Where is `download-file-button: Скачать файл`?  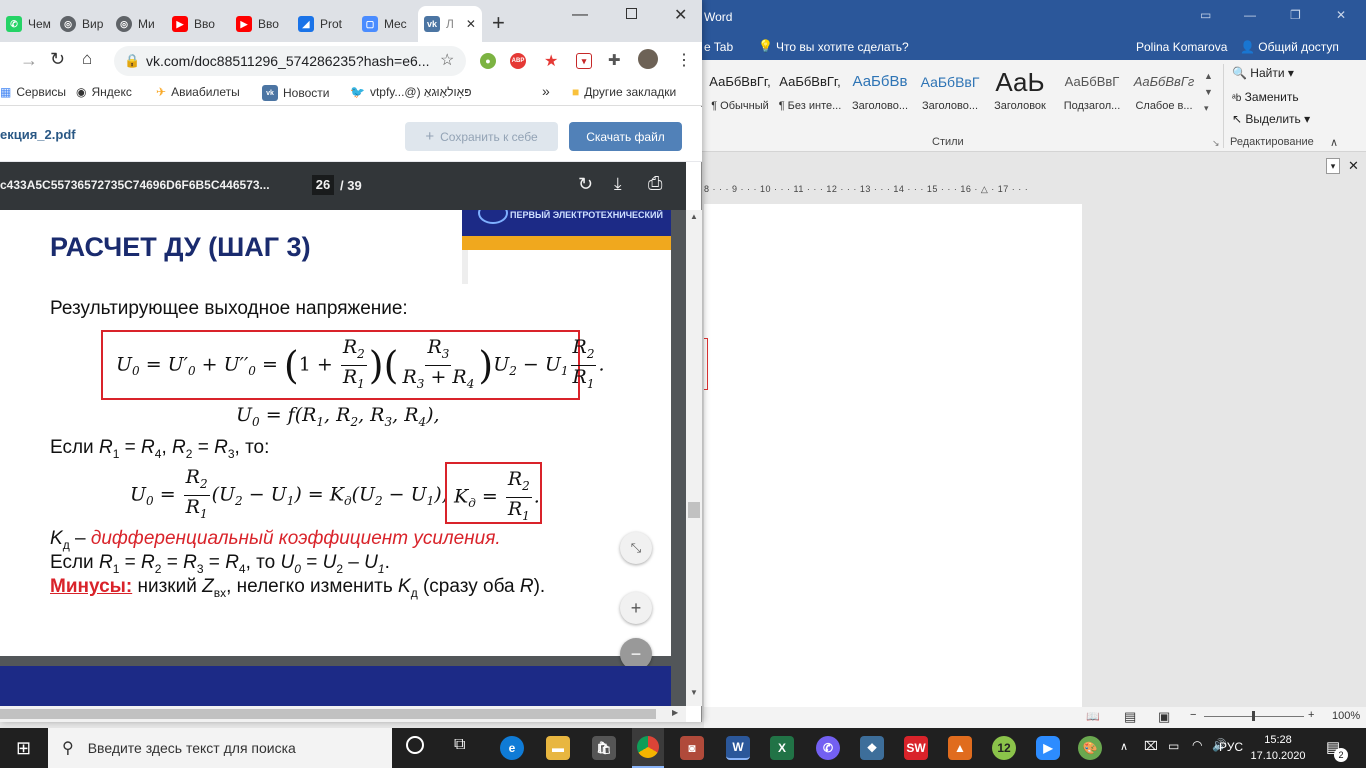 download-file-button: Скачать файл is located at coordinates (625, 136).